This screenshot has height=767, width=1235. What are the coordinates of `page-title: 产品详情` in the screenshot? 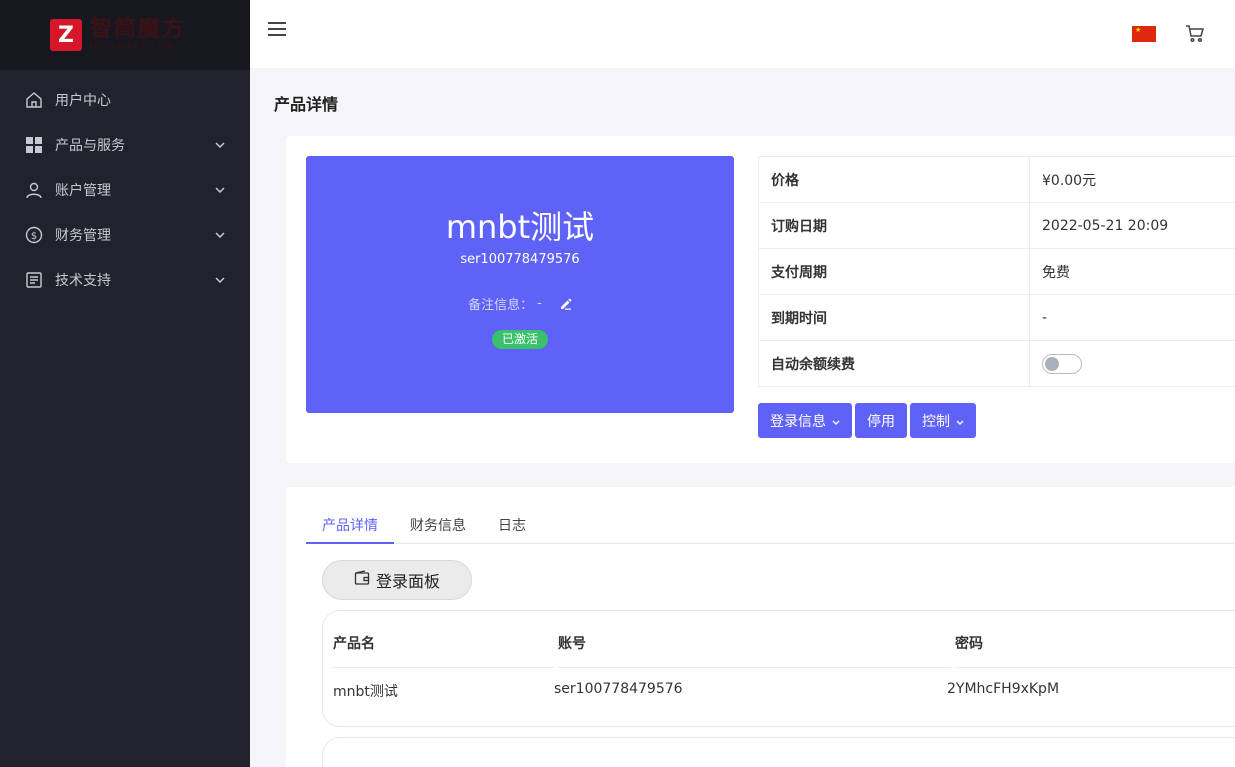 It's located at (306, 104).